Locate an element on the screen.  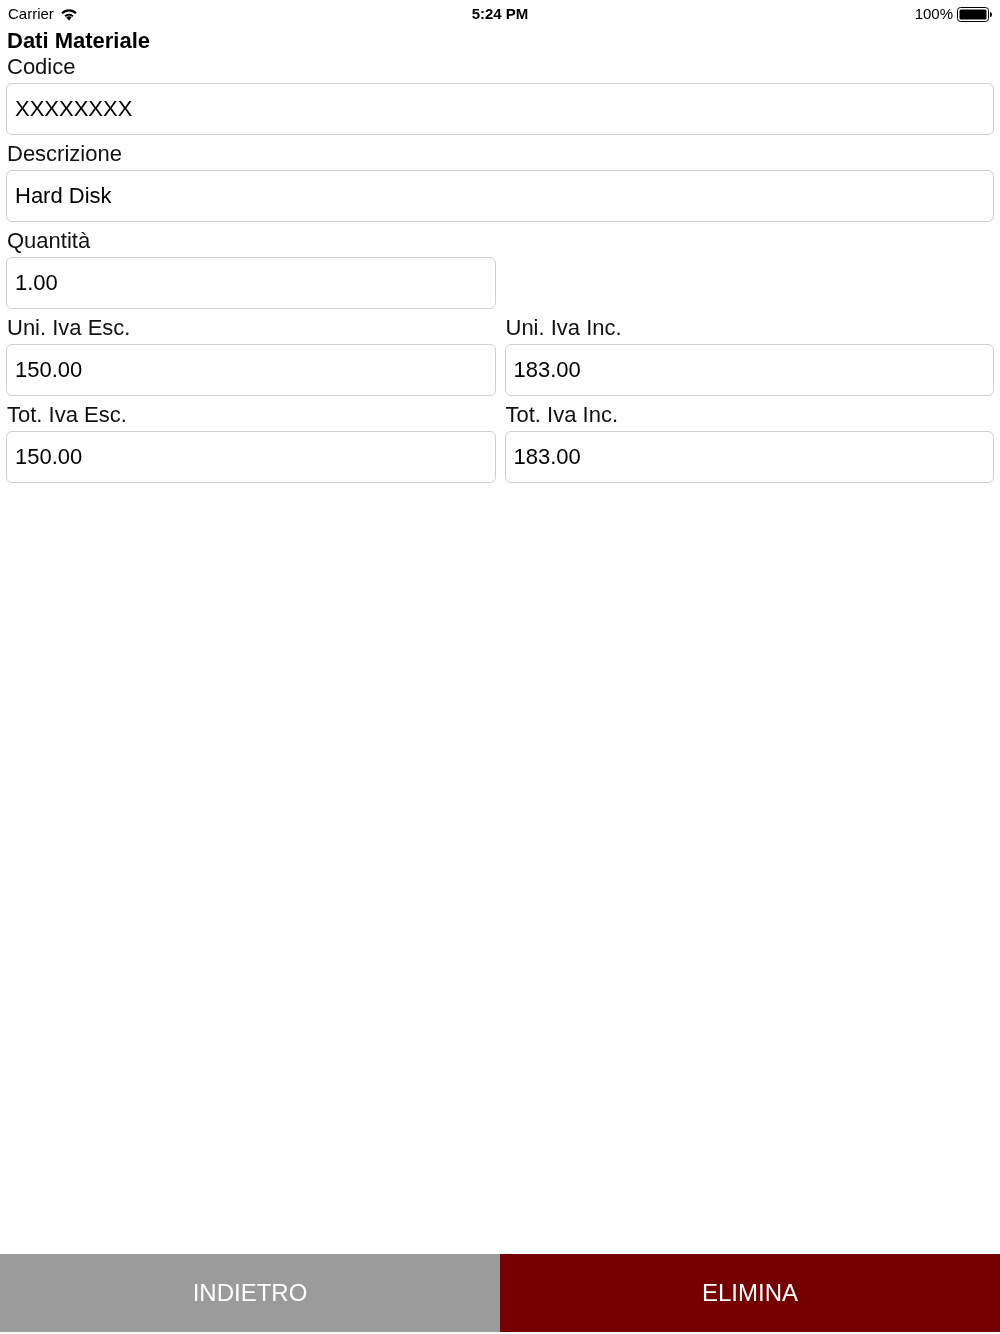
field-label: Descrizione is located at coordinates (64, 154).